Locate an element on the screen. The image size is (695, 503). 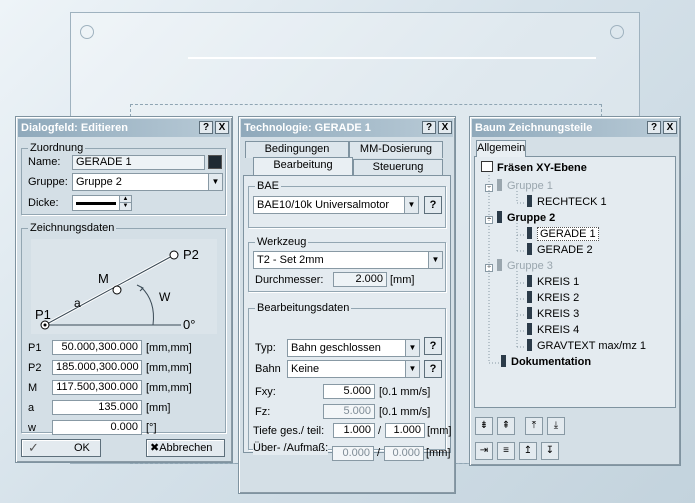
edit-dialog-titlebar: Dialogfeld: Editieren ? X is located at coordinates (124, 128).